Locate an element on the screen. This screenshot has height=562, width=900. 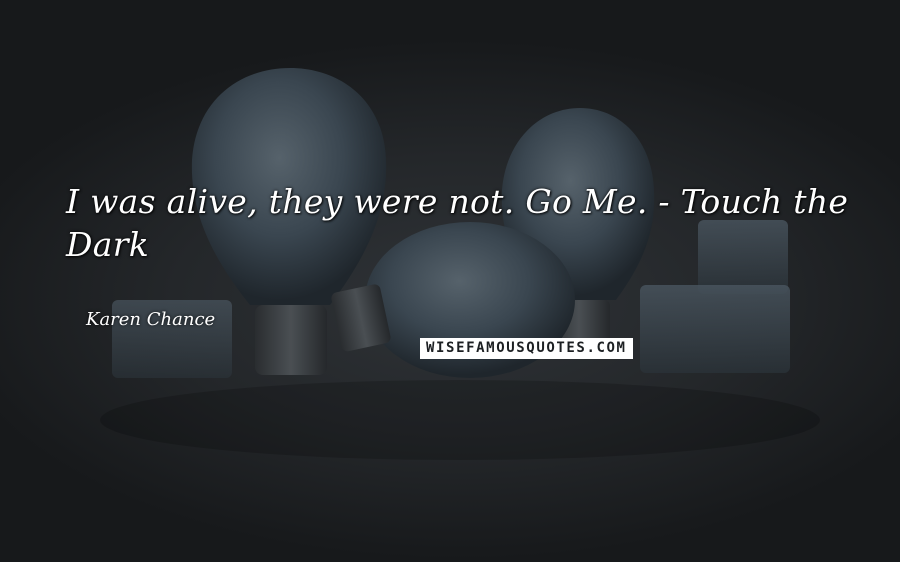
ice-cube-right-bottom is located at coordinates (715, 329).